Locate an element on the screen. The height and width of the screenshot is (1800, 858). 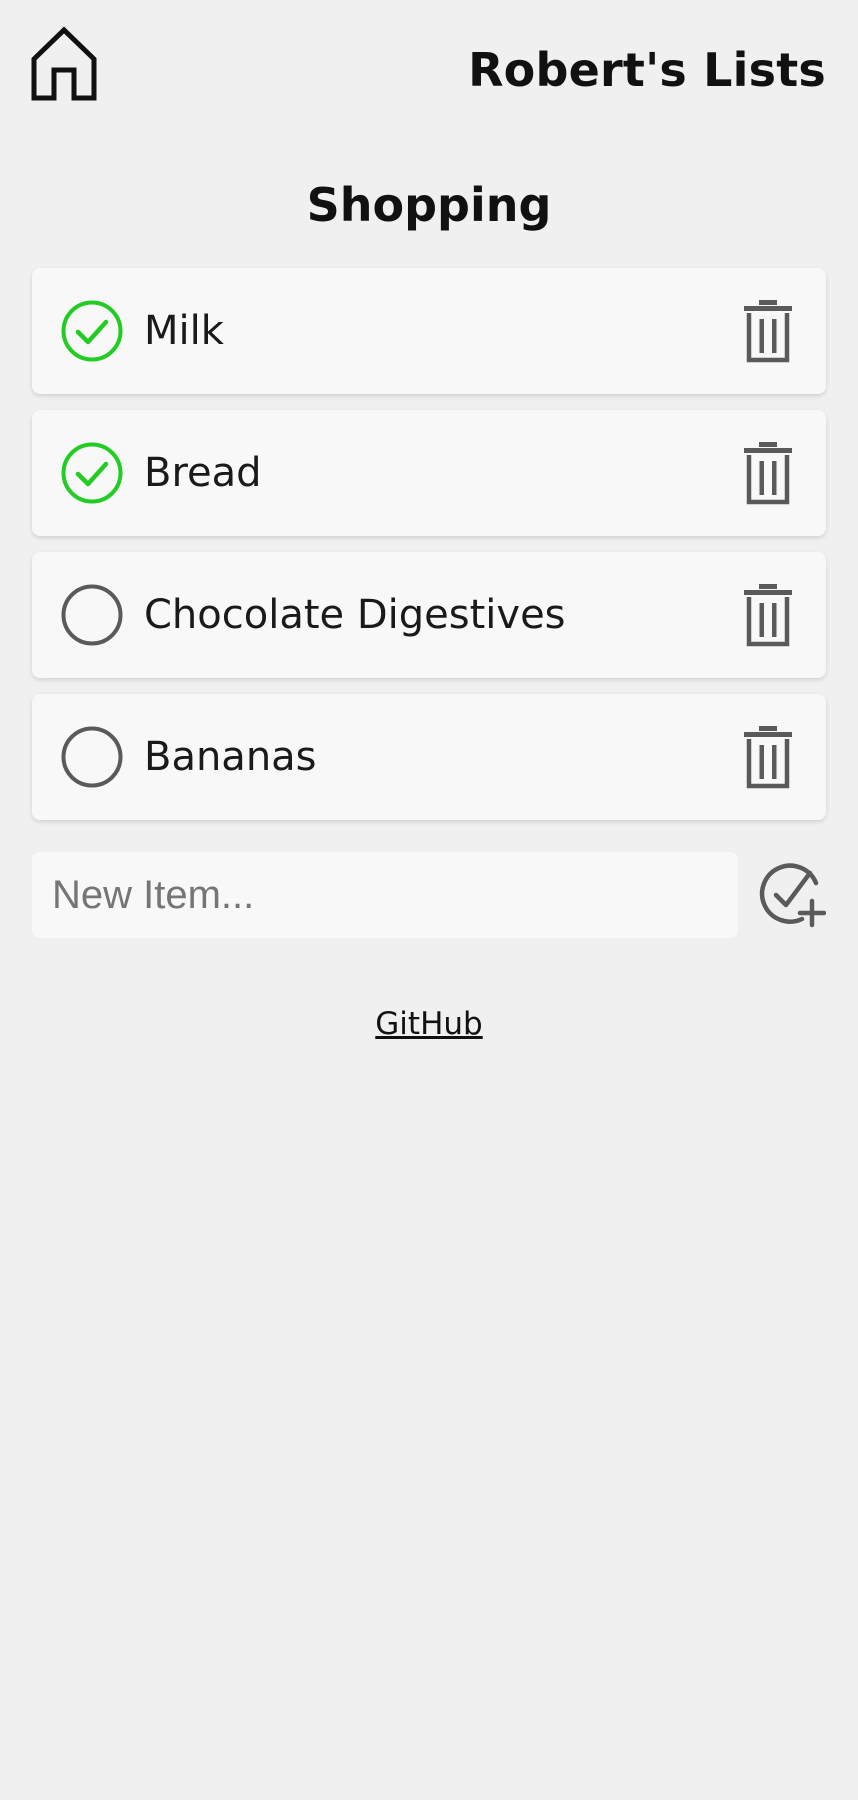
item-label: Bread is located at coordinates (203, 473).